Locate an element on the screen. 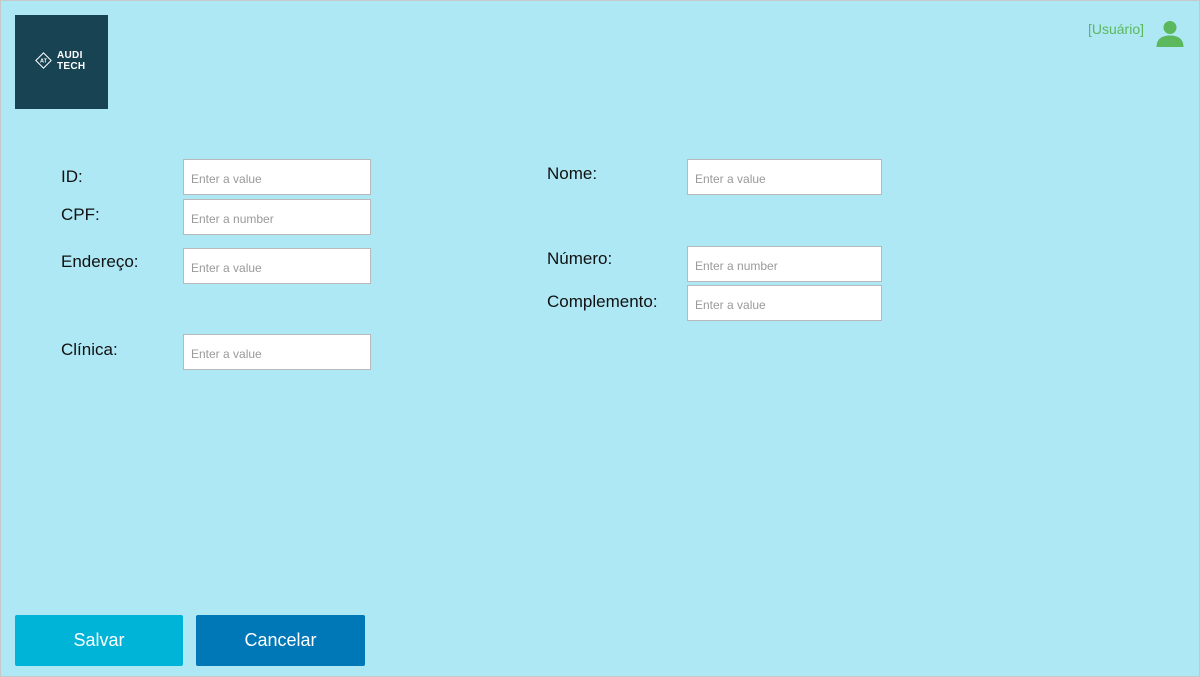 The image size is (1200, 677). clinica-label: Clínica: is located at coordinates (89, 349).